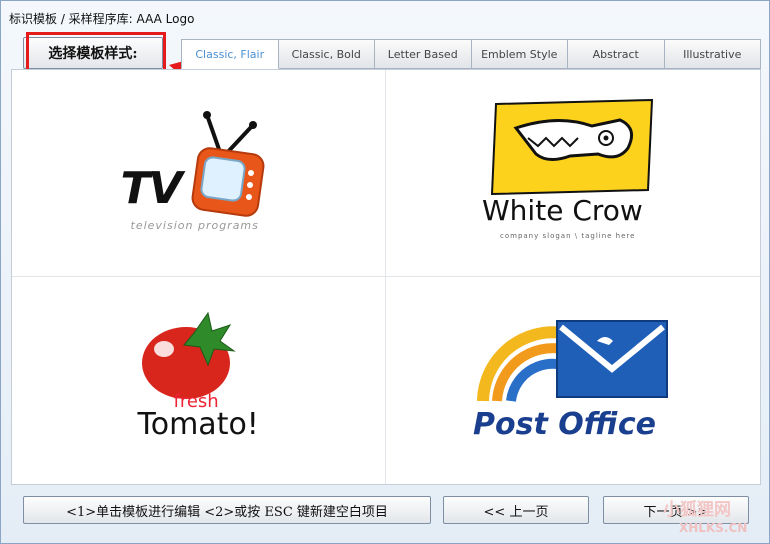 Image resolution: width=770 pixels, height=544 pixels. I want to click on post-office-logo: Post Office, so click(573, 381).